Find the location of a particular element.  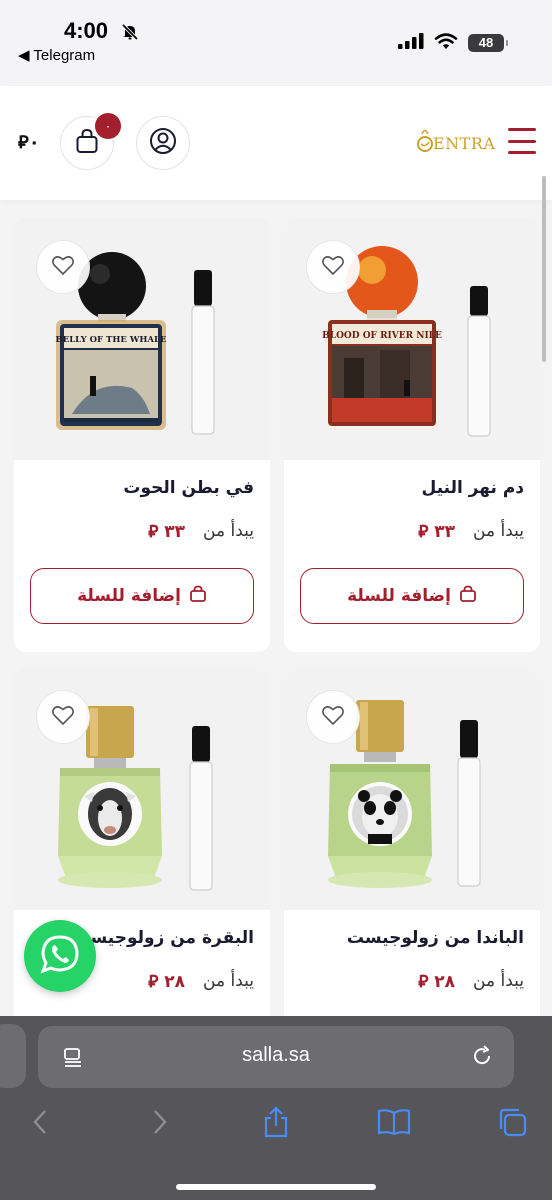

hamburger-menu-icon is located at coordinates (522, 141).